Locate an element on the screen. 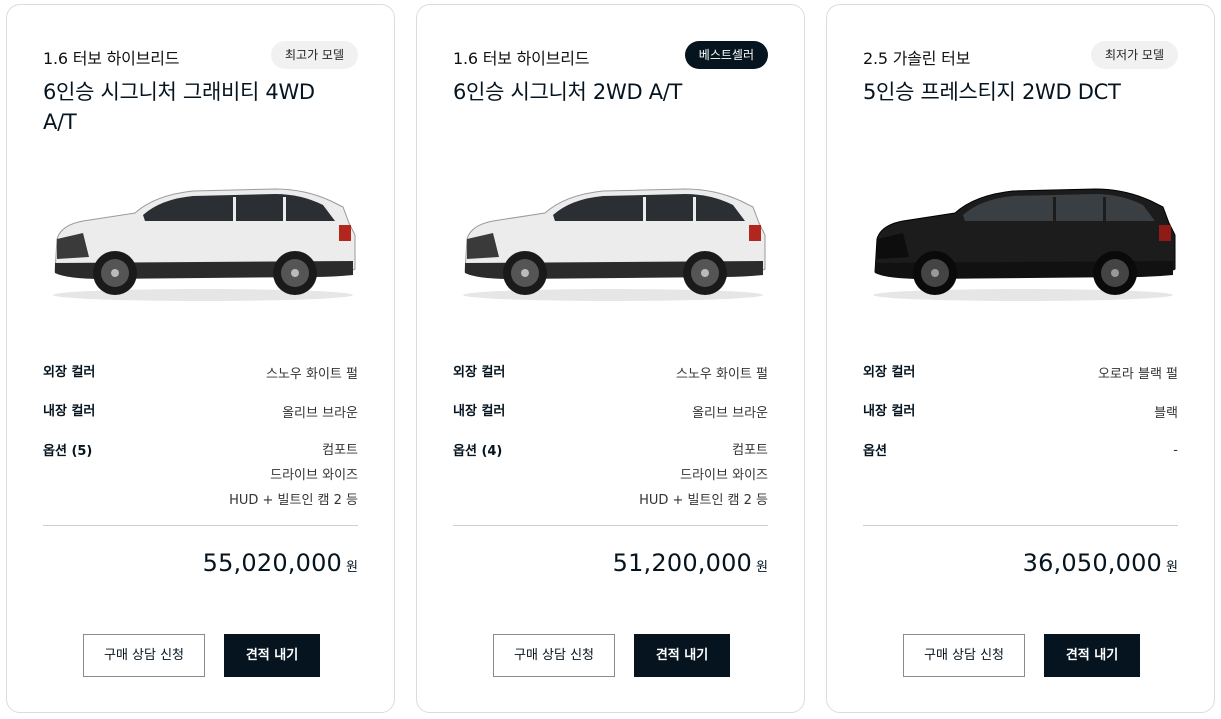 The height and width of the screenshot is (719, 1221). exterior-color-value: 오로라 블랙 펄 is located at coordinates (1137, 374).